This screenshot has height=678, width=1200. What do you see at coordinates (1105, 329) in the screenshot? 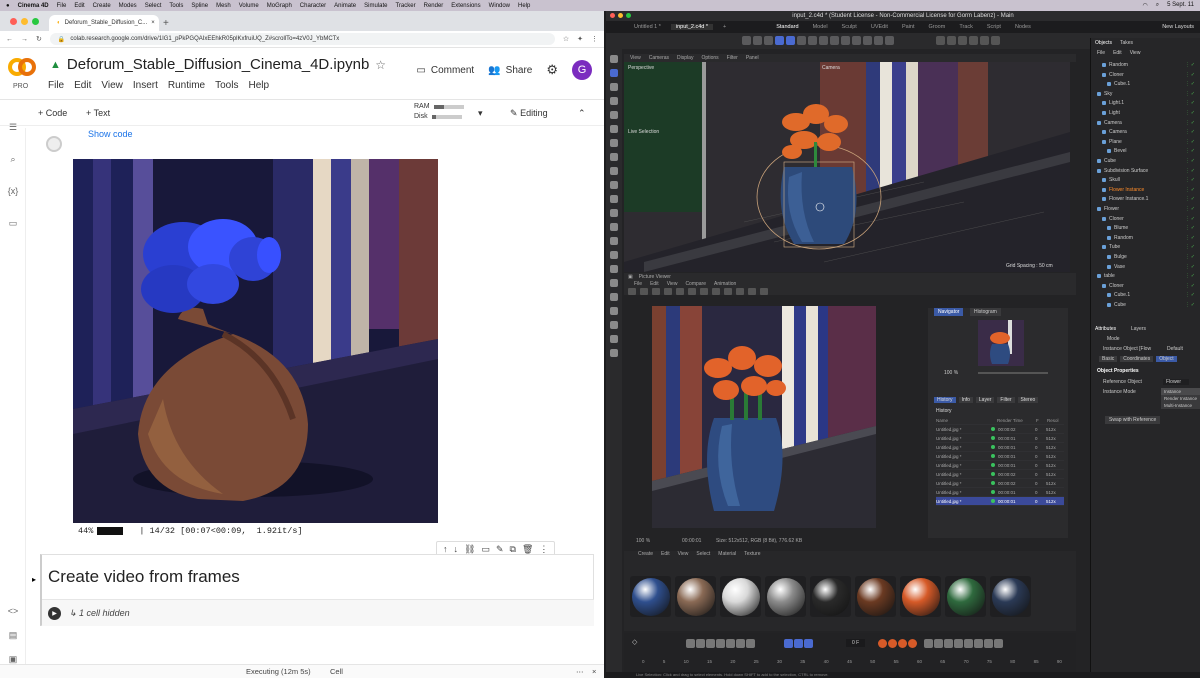
I see `attributes-tab: Attributes` at bounding box center [1105, 329].